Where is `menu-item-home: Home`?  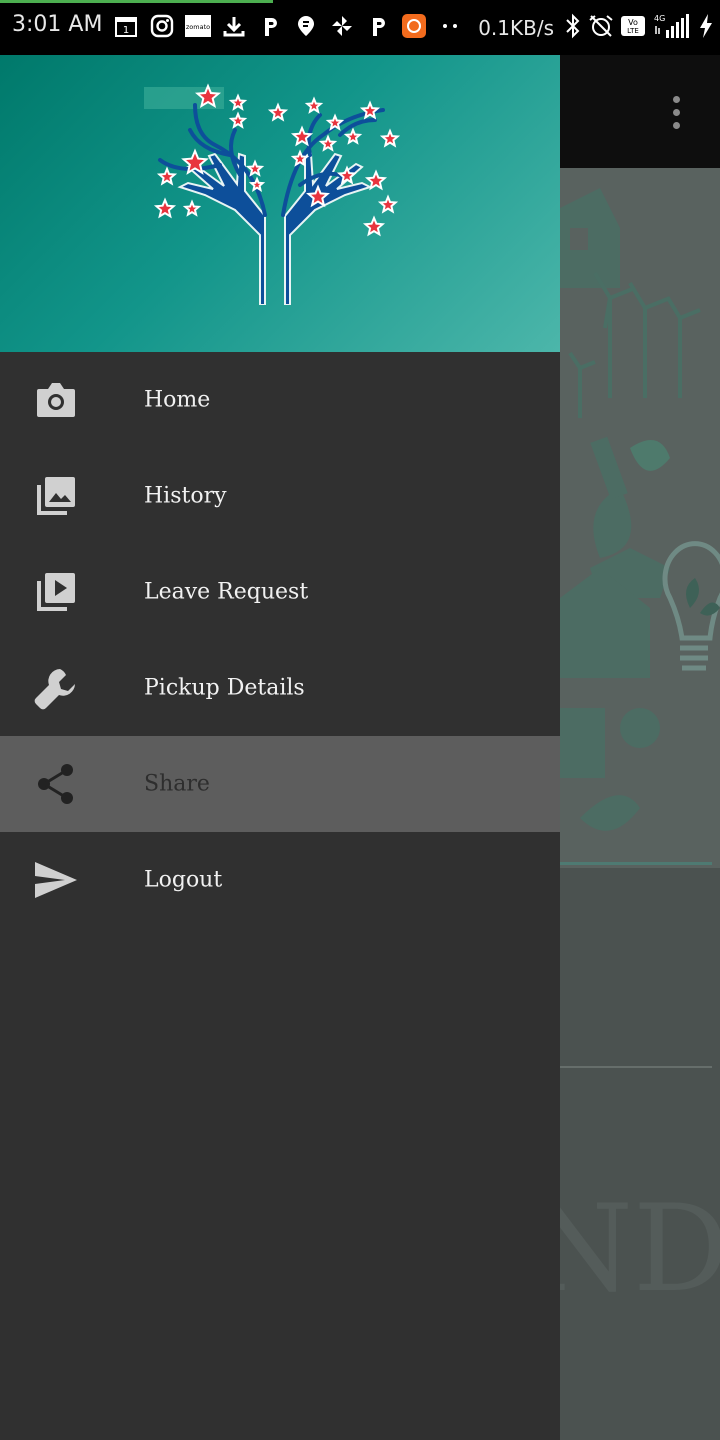
menu-item-home: Home is located at coordinates (280, 400).